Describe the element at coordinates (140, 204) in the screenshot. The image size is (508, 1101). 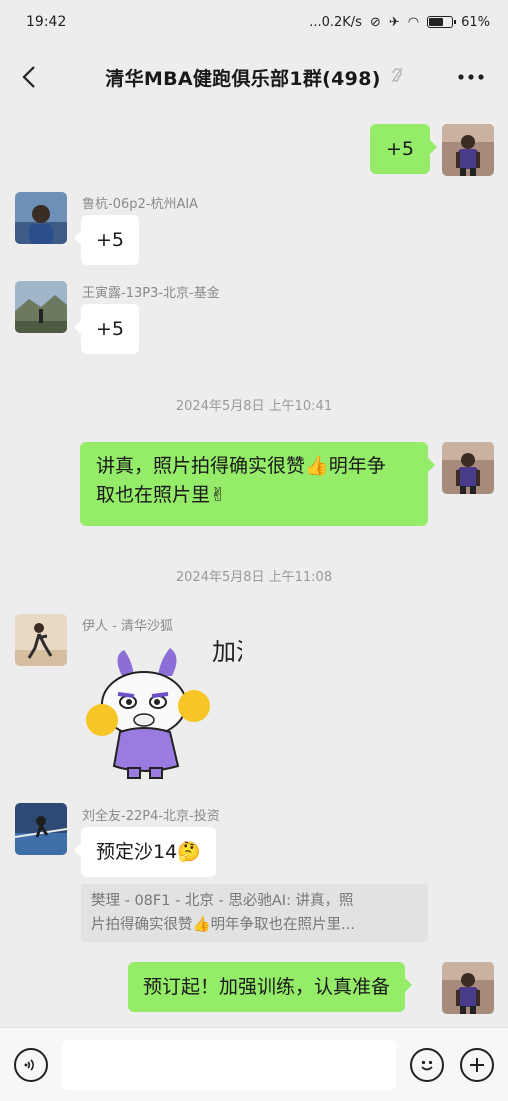
I see `sender-name: 鲁杭-06p2-杭州AIA` at that location.